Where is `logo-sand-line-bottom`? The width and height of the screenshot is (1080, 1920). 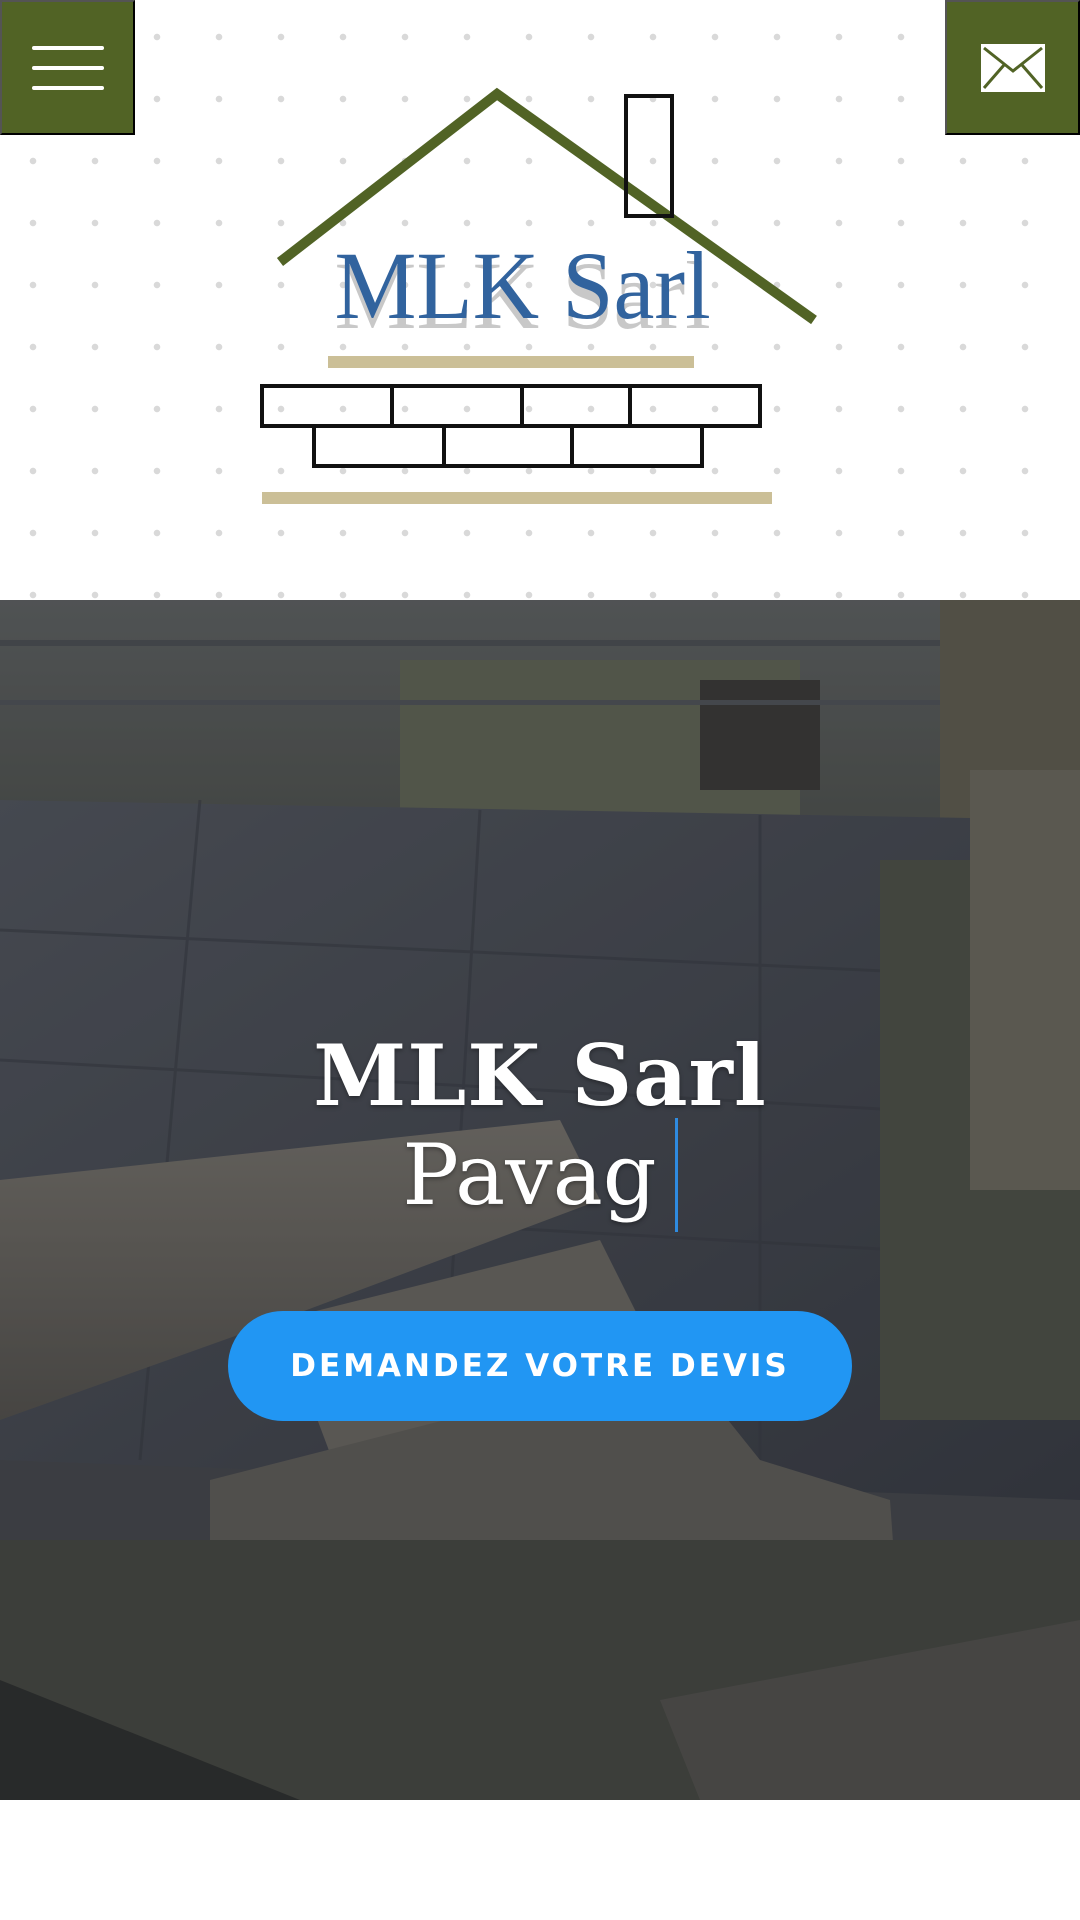 logo-sand-line-bottom is located at coordinates (517, 498).